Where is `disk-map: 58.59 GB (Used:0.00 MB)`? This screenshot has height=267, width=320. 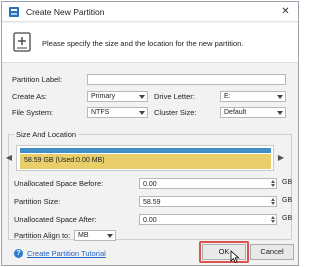
disk-map: 58.59 GB (Used:0.00 MB) is located at coordinates (145, 158).